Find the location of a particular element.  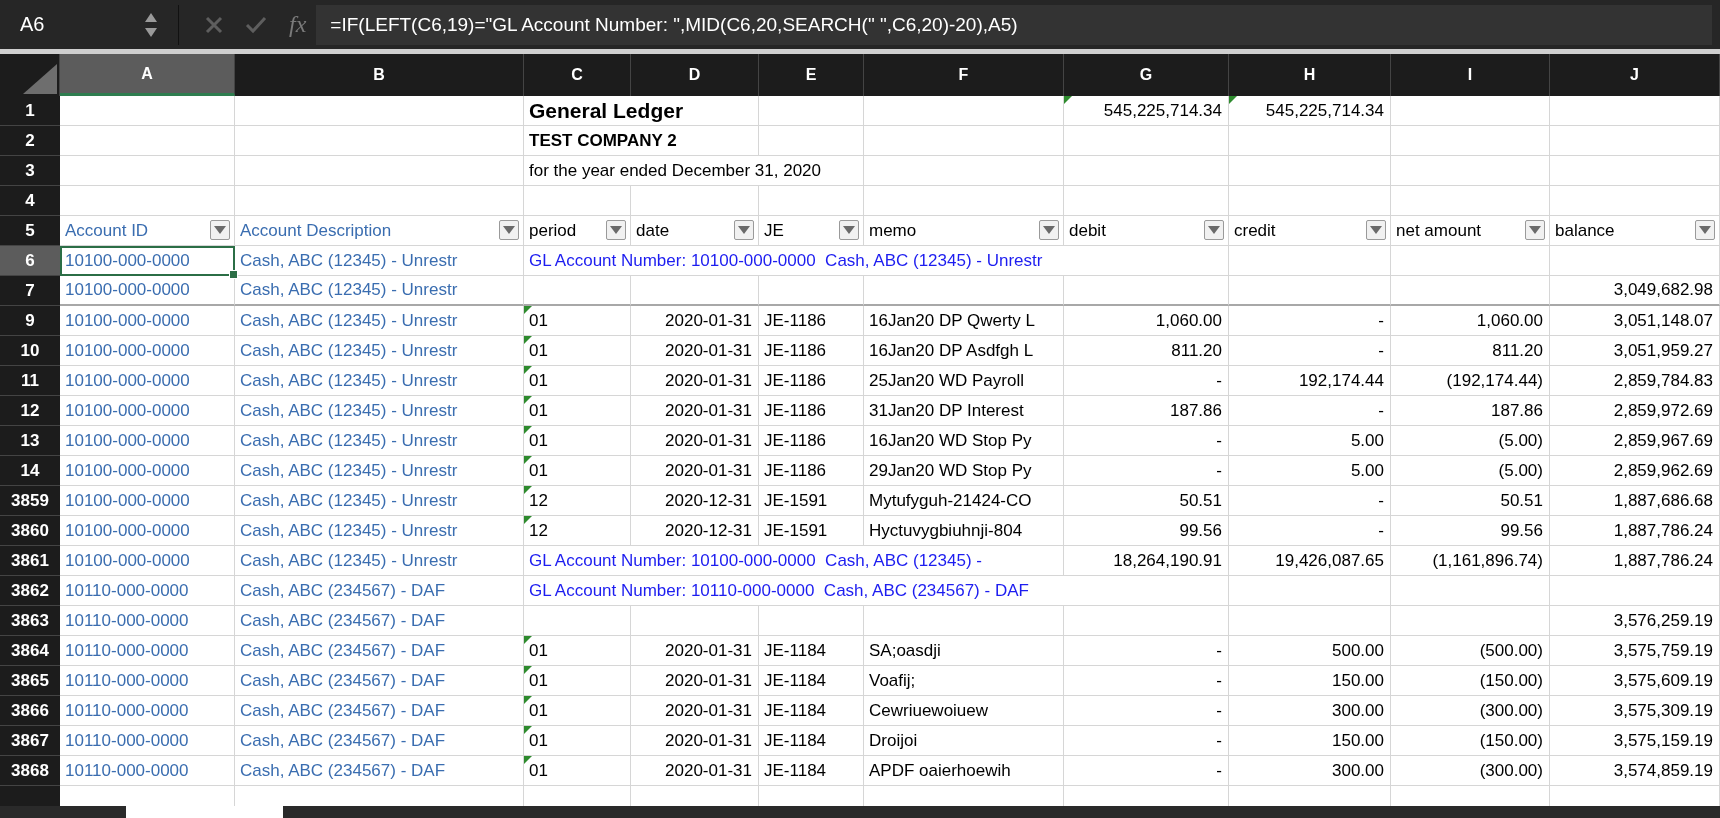

cell-text: (5.00) is located at coordinates (1520, 440).